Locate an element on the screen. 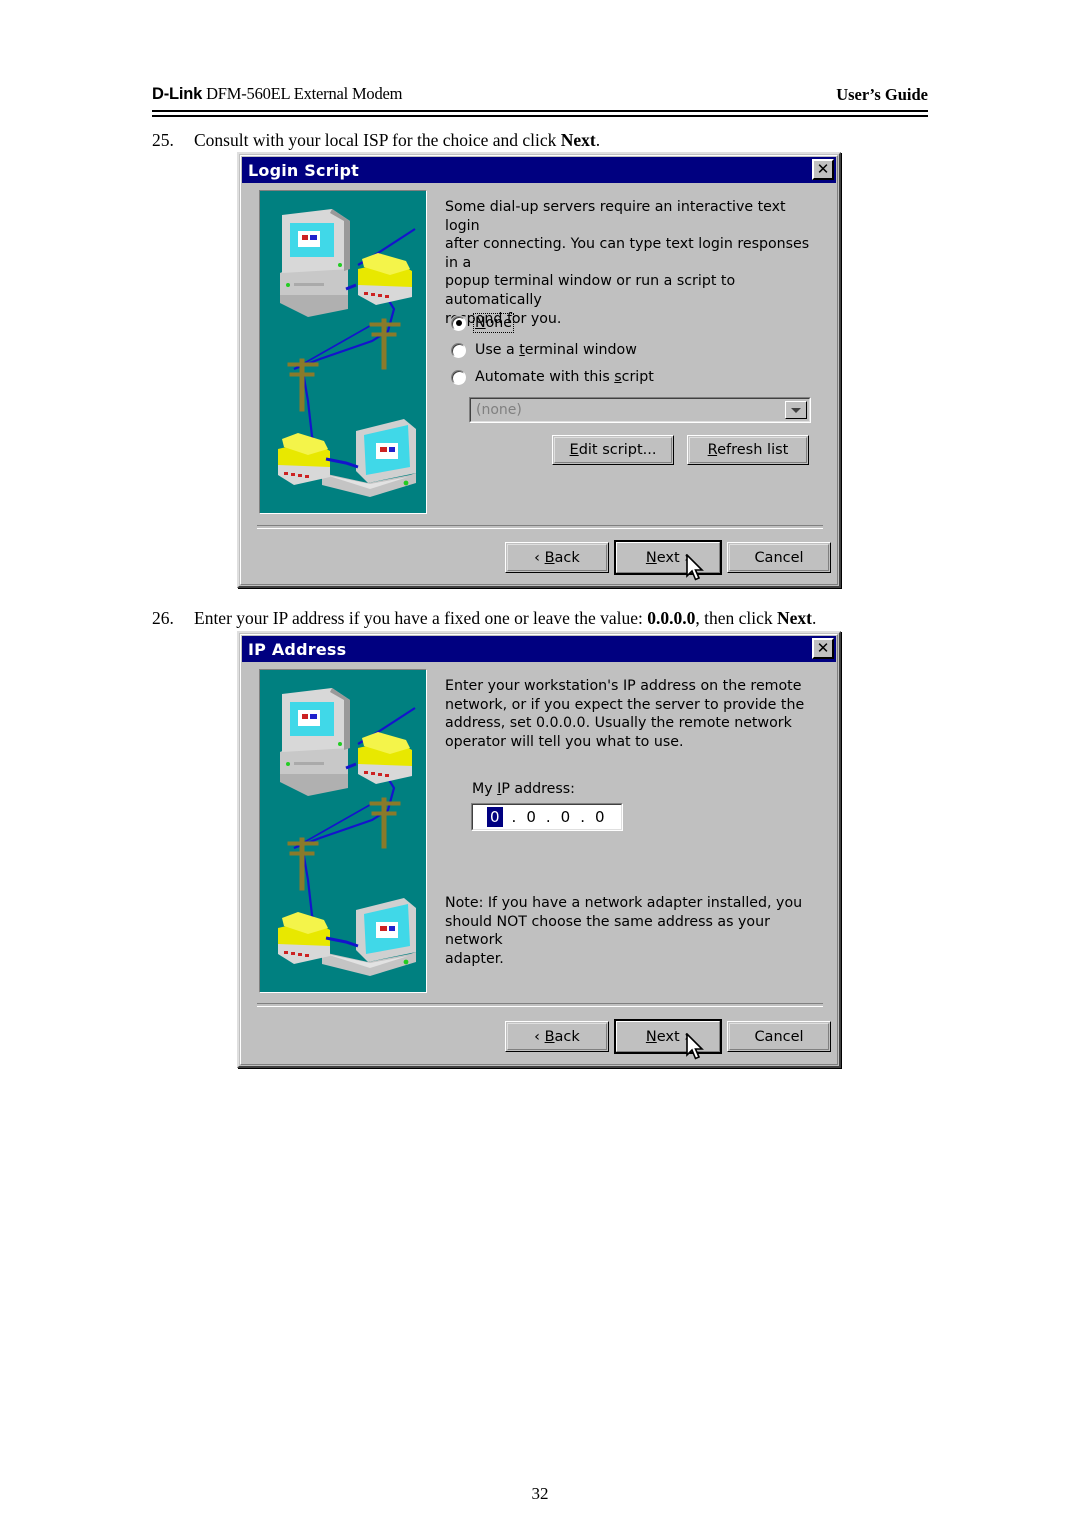  ip-address-input-inner: 0 . 0 . 0 . 0 is located at coordinates (547, 817).